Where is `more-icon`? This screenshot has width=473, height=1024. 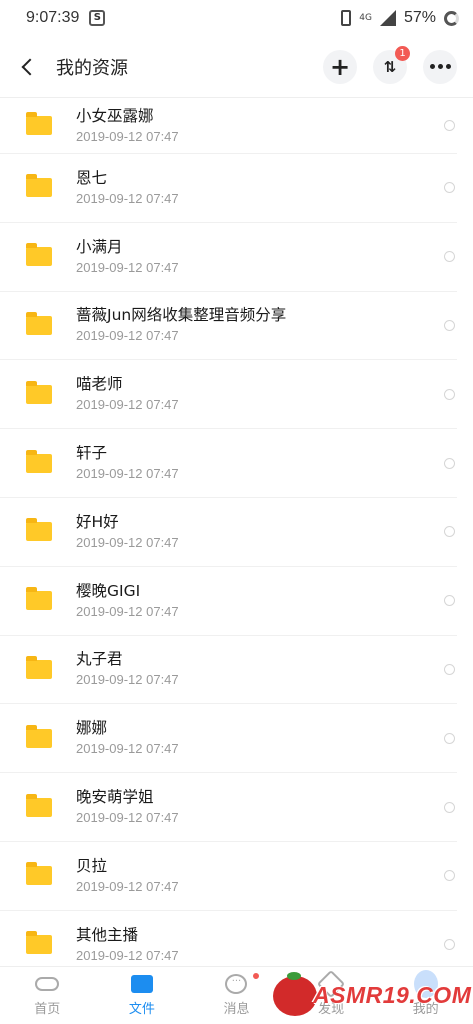 more-icon is located at coordinates (440, 66).